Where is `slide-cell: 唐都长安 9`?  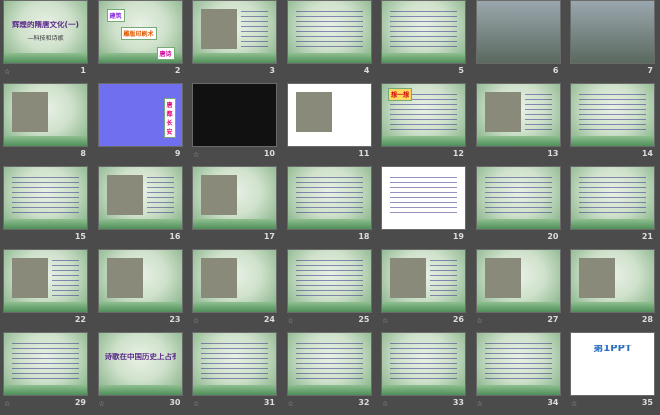 slide-cell: 唐都长安 9 is located at coordinates (140, 124).